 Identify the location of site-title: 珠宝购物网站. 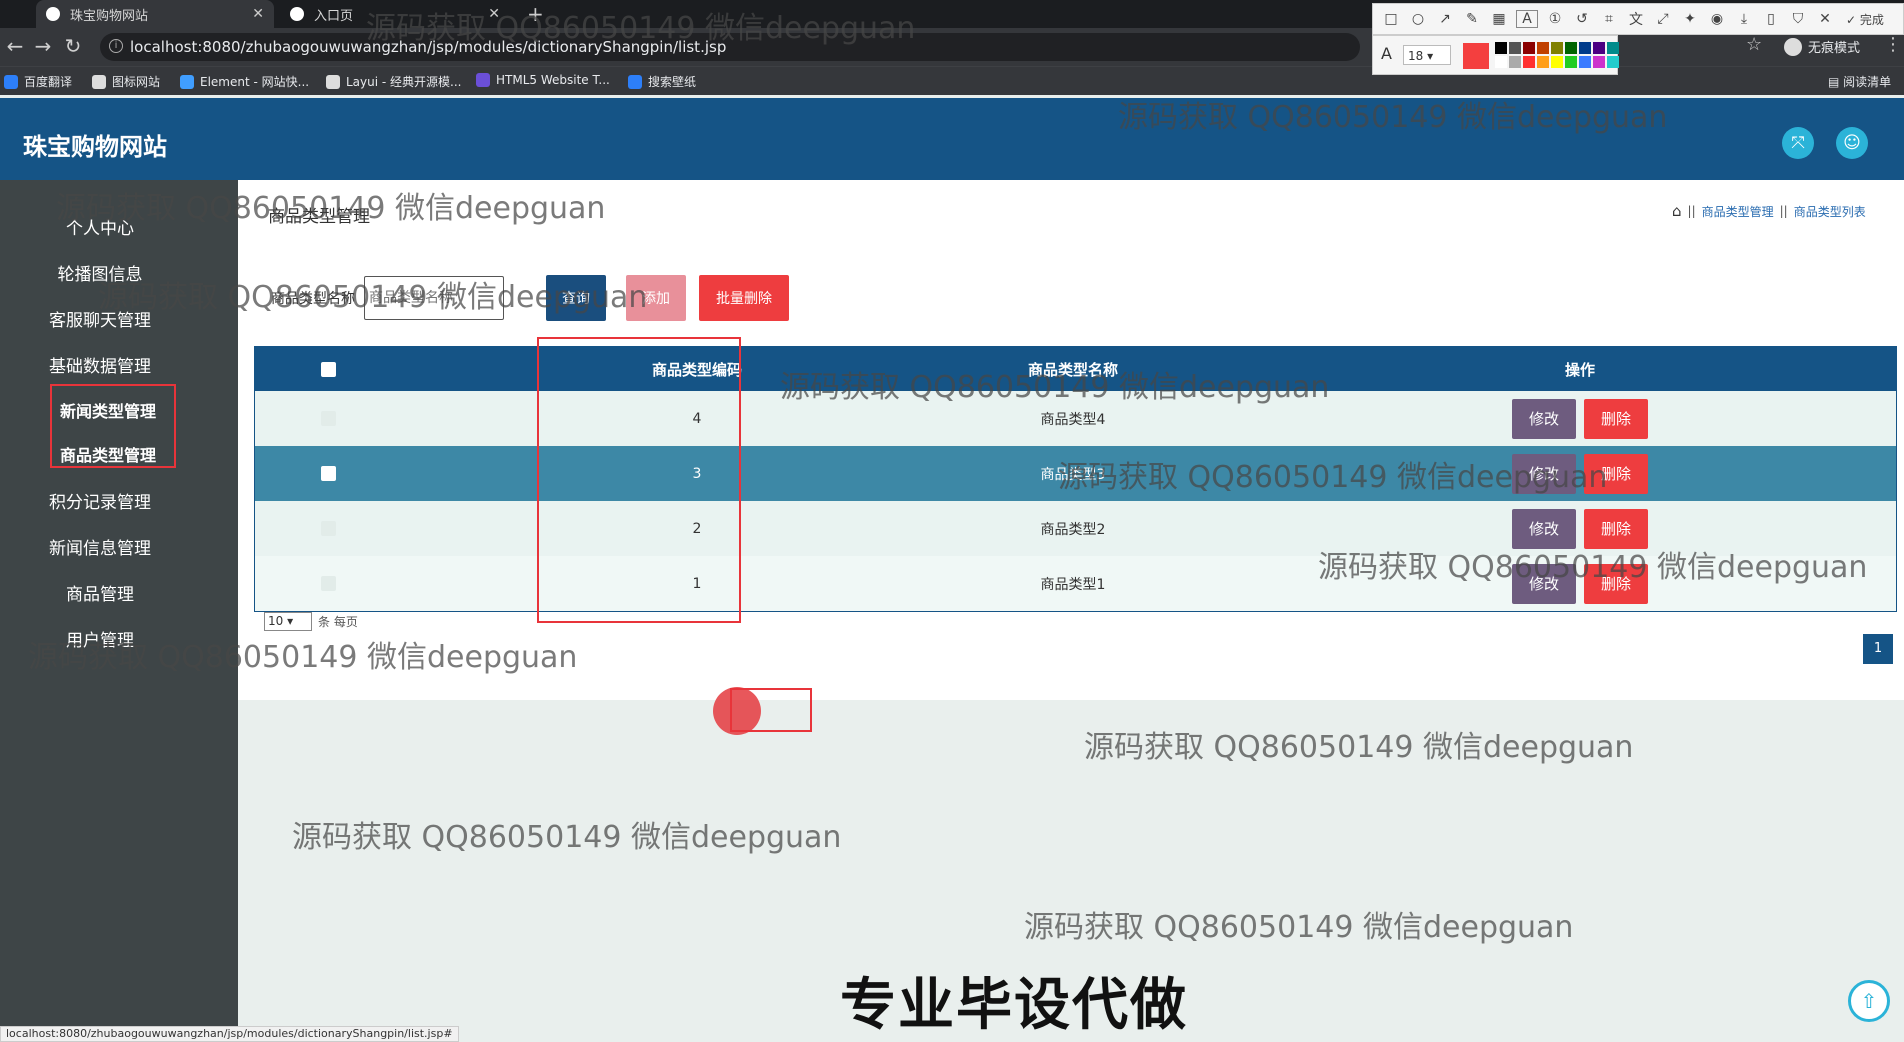
(95, 147).